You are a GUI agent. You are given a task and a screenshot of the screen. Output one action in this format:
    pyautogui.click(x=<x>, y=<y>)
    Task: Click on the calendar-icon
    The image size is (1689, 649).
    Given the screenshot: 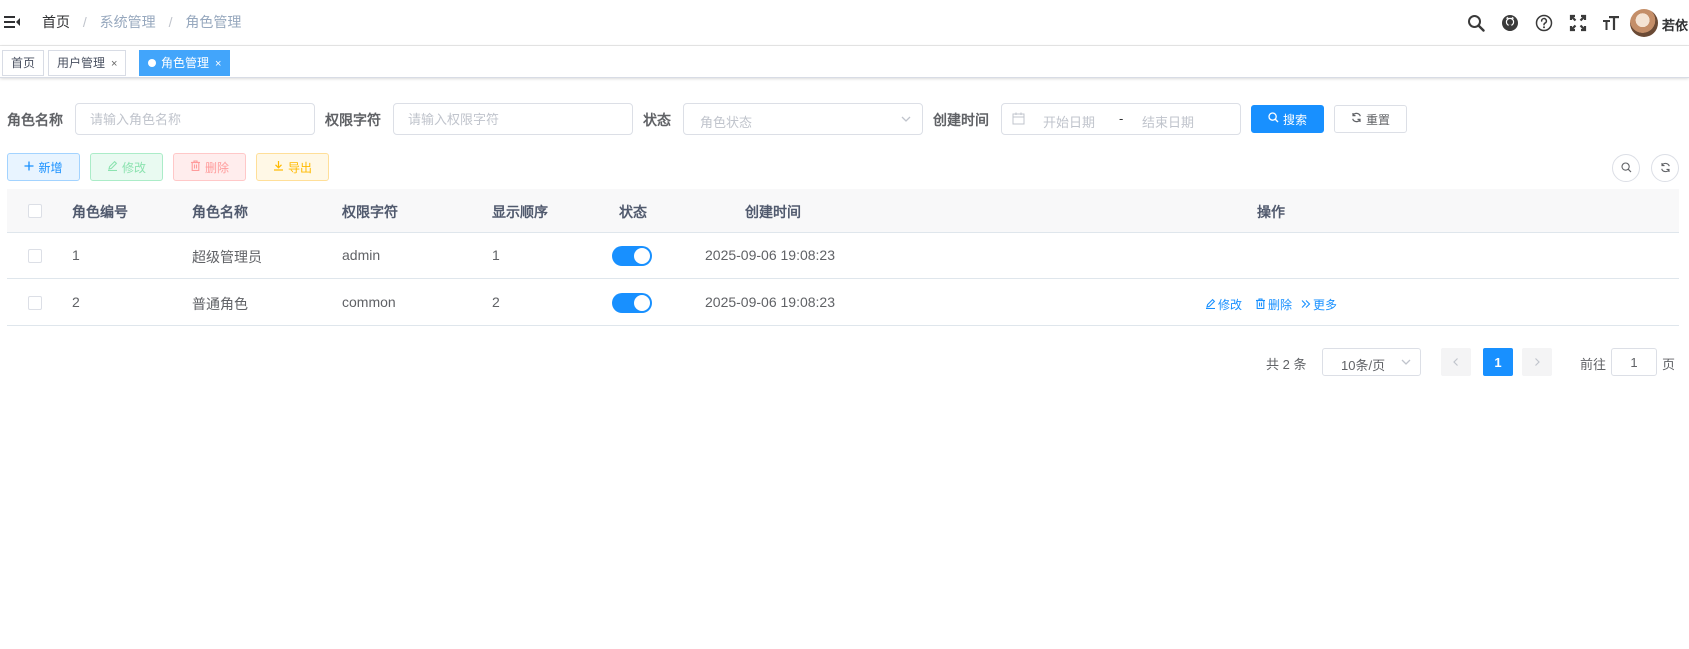 What is the action you would take?
    pyautogui.click(x=1018, y=120)
    